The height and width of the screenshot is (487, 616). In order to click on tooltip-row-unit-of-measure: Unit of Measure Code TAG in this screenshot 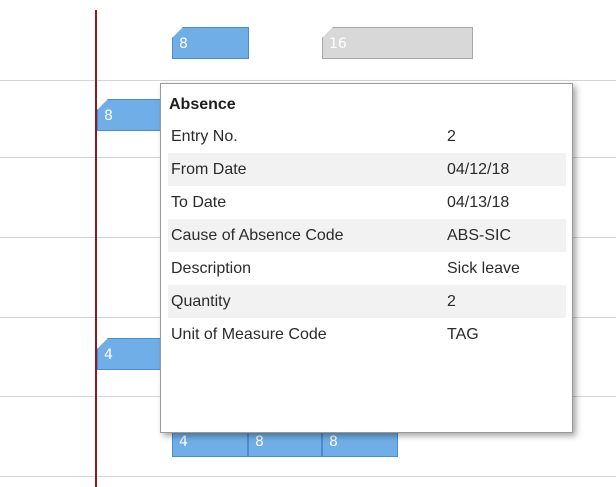, I will do `click(367, 334)`.